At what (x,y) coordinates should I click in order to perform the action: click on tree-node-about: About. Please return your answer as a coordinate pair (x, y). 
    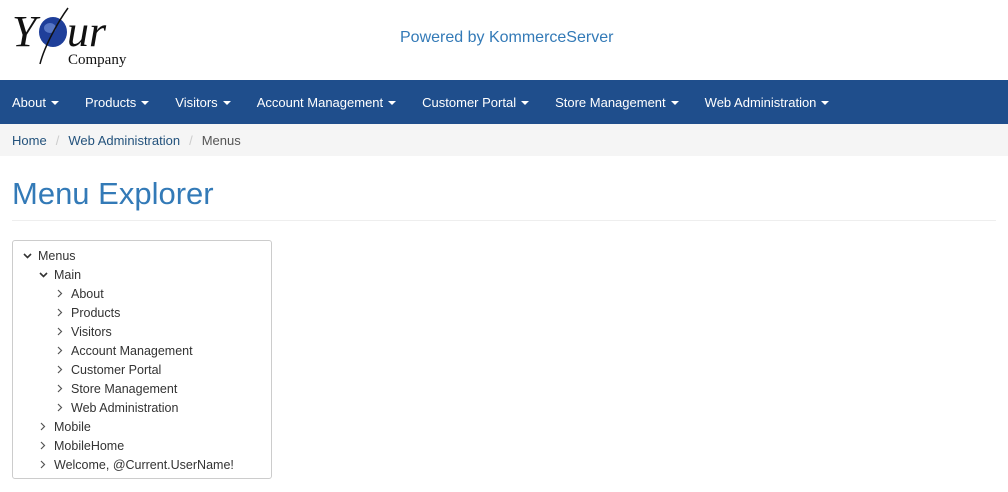
    Looking at the image, I should click on (142, 293).